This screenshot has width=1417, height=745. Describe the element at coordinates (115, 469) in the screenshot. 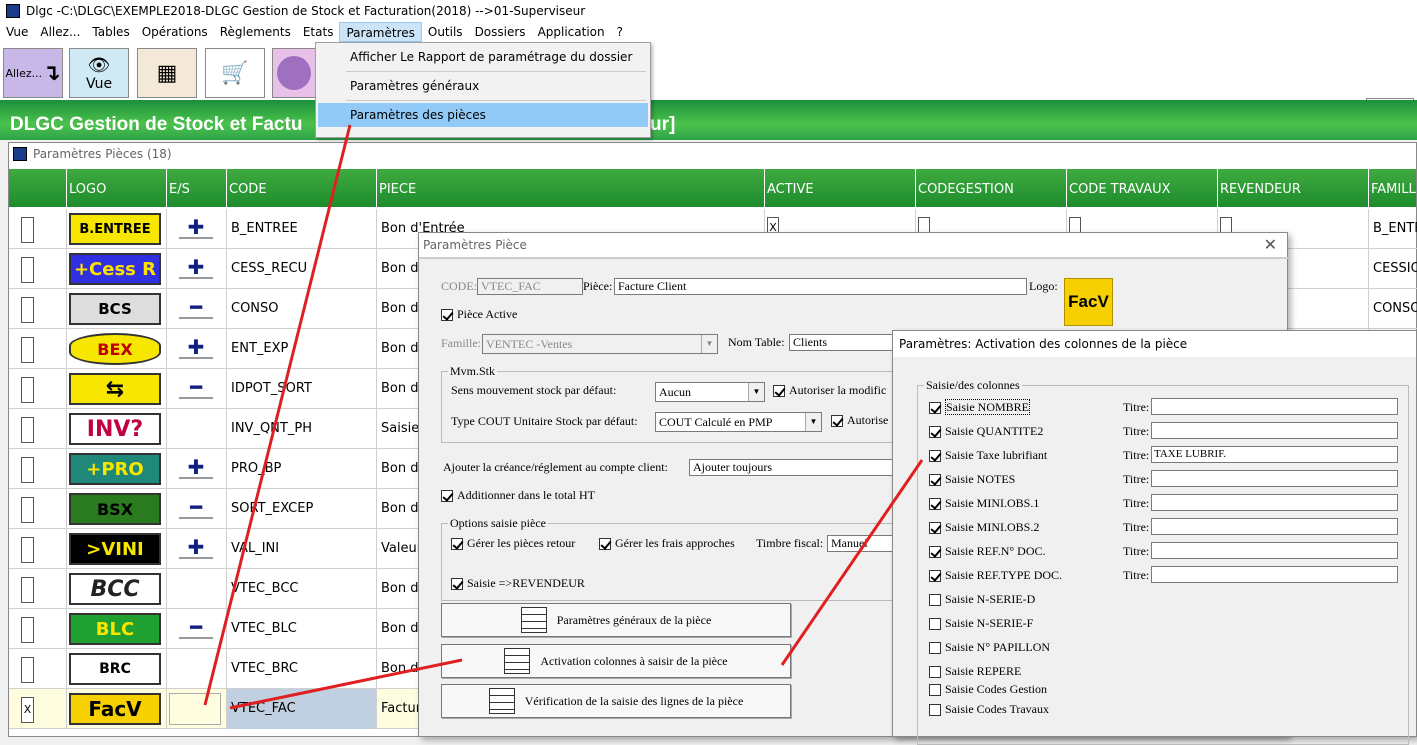

I see `piece-logo: +PRO` at that location.